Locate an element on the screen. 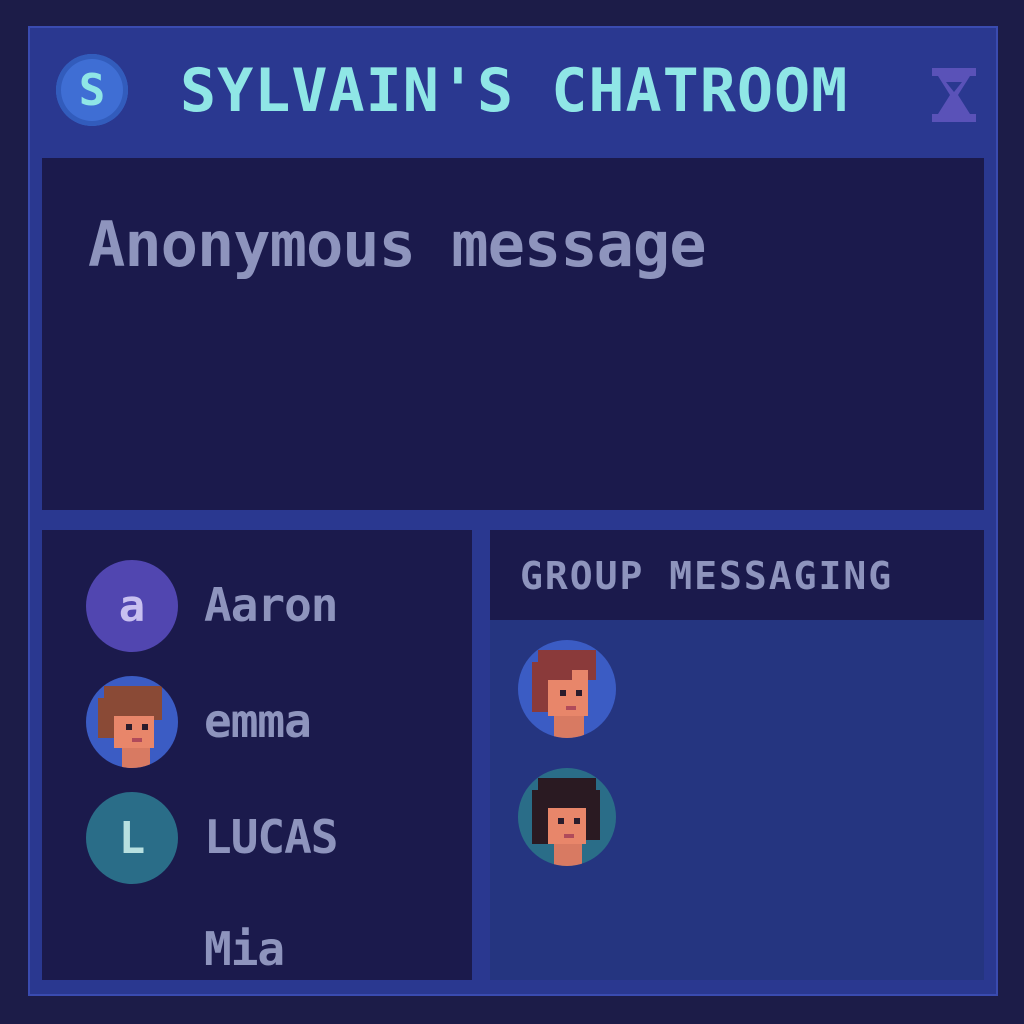 This screenshot has height=1024, width=1024. user-row-lucas: L LUCAS is located at coordinates (276, 840).